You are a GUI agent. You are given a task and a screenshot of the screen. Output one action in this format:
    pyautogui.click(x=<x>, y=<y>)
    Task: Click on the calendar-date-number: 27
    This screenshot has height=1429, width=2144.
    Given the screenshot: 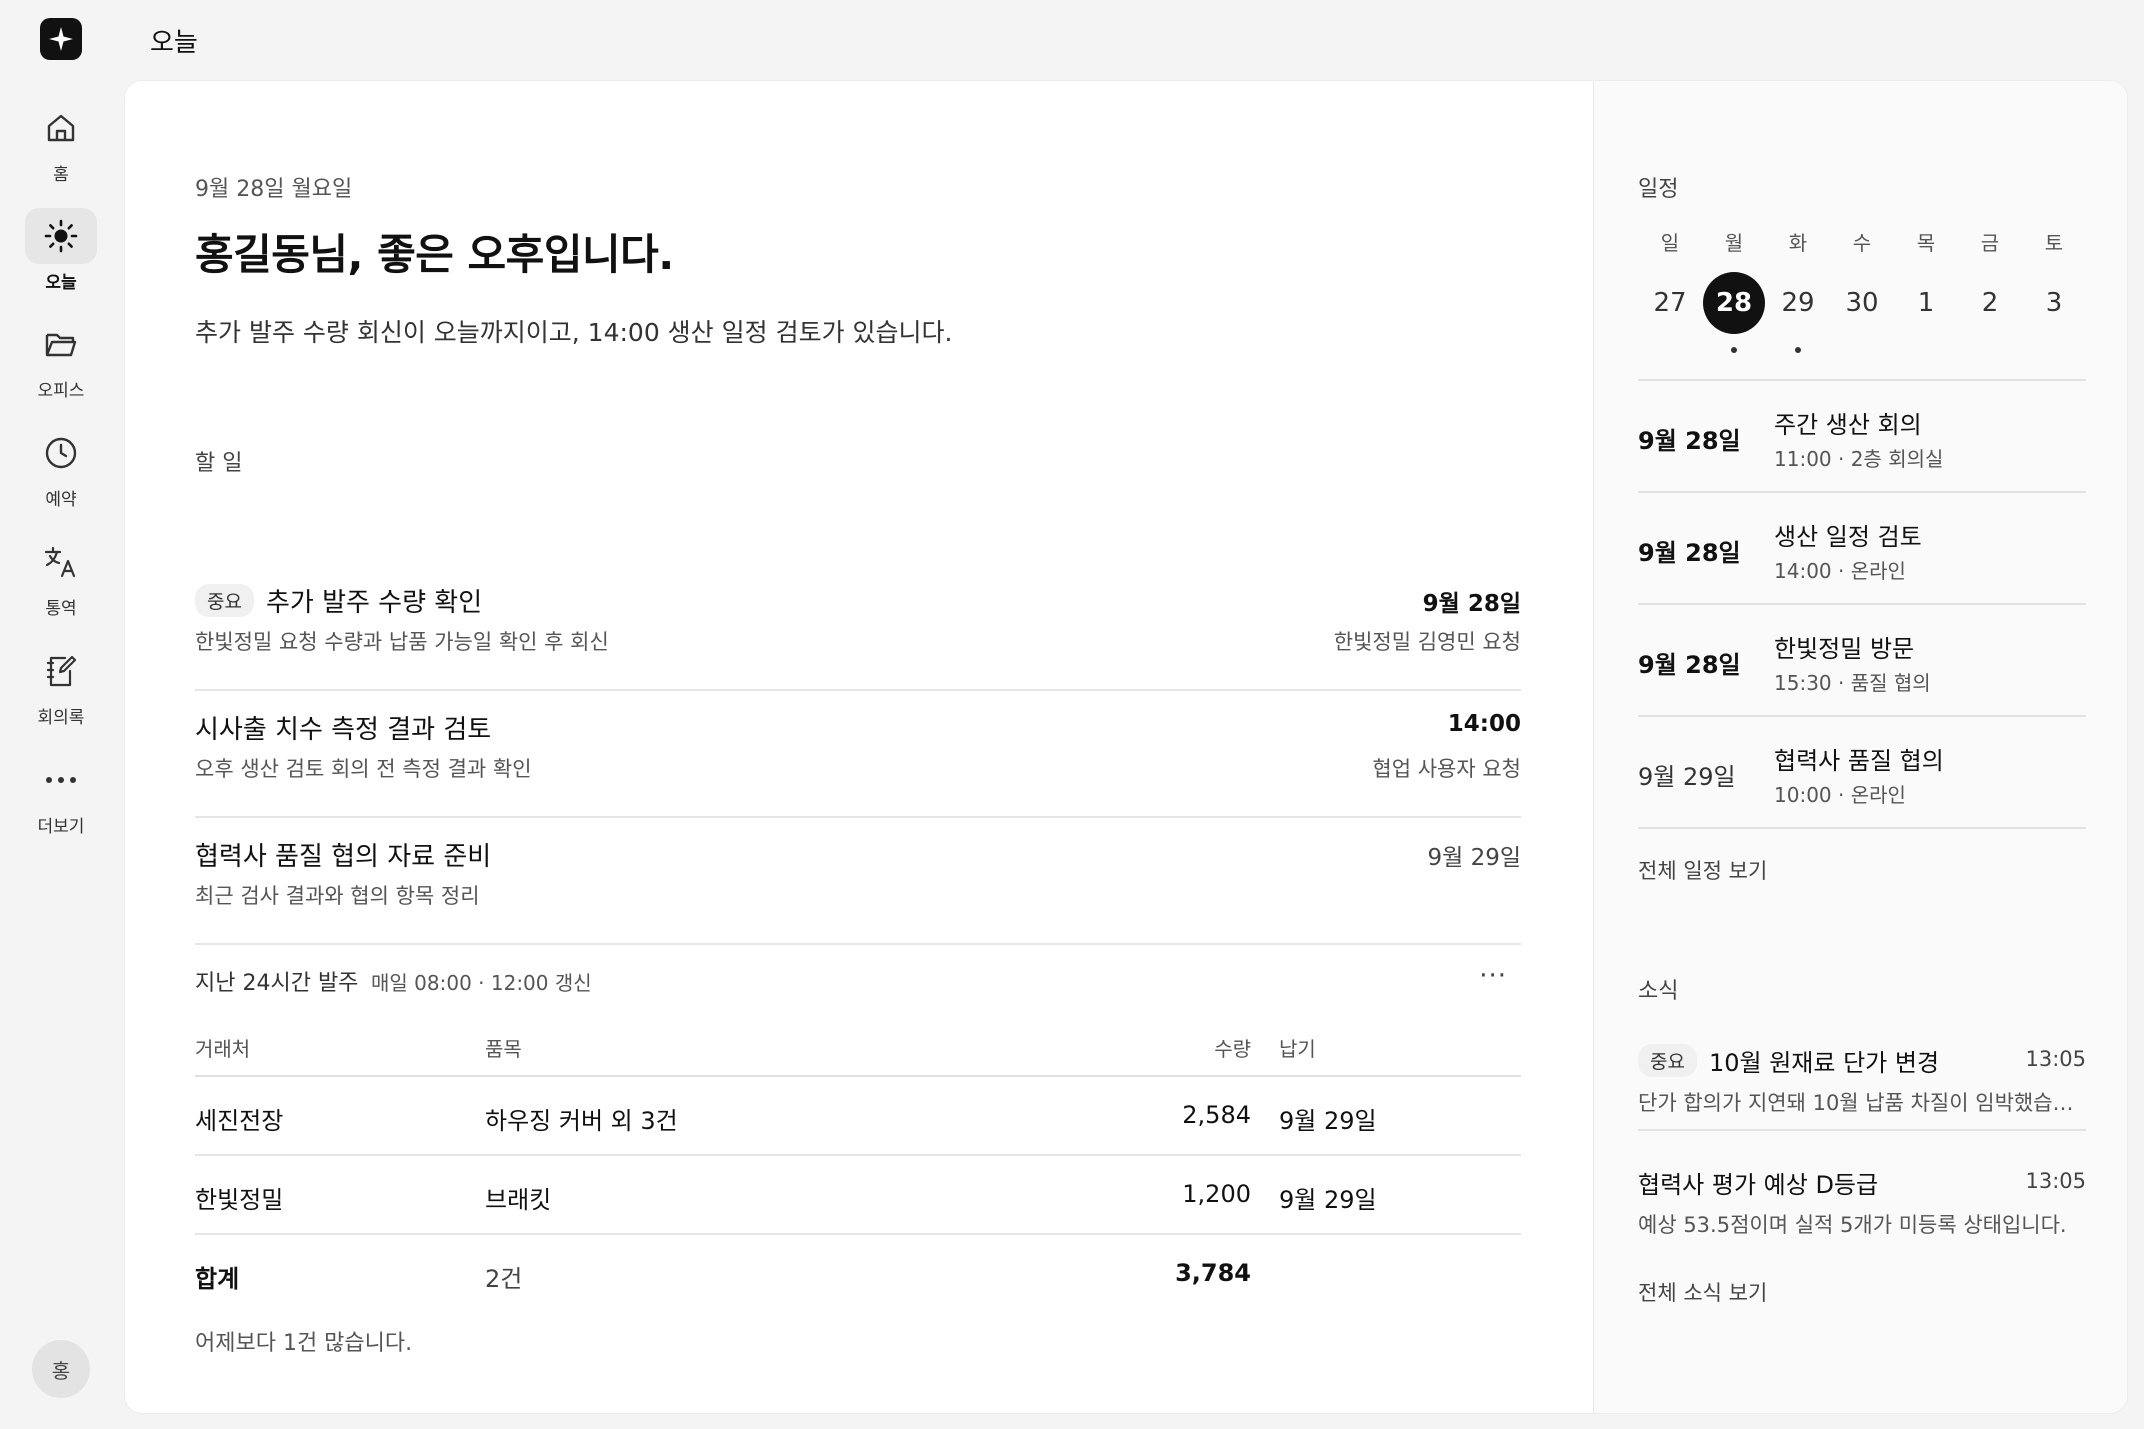 What is the action you would take?
    pyautogui.click(x=1670, y=303)
    